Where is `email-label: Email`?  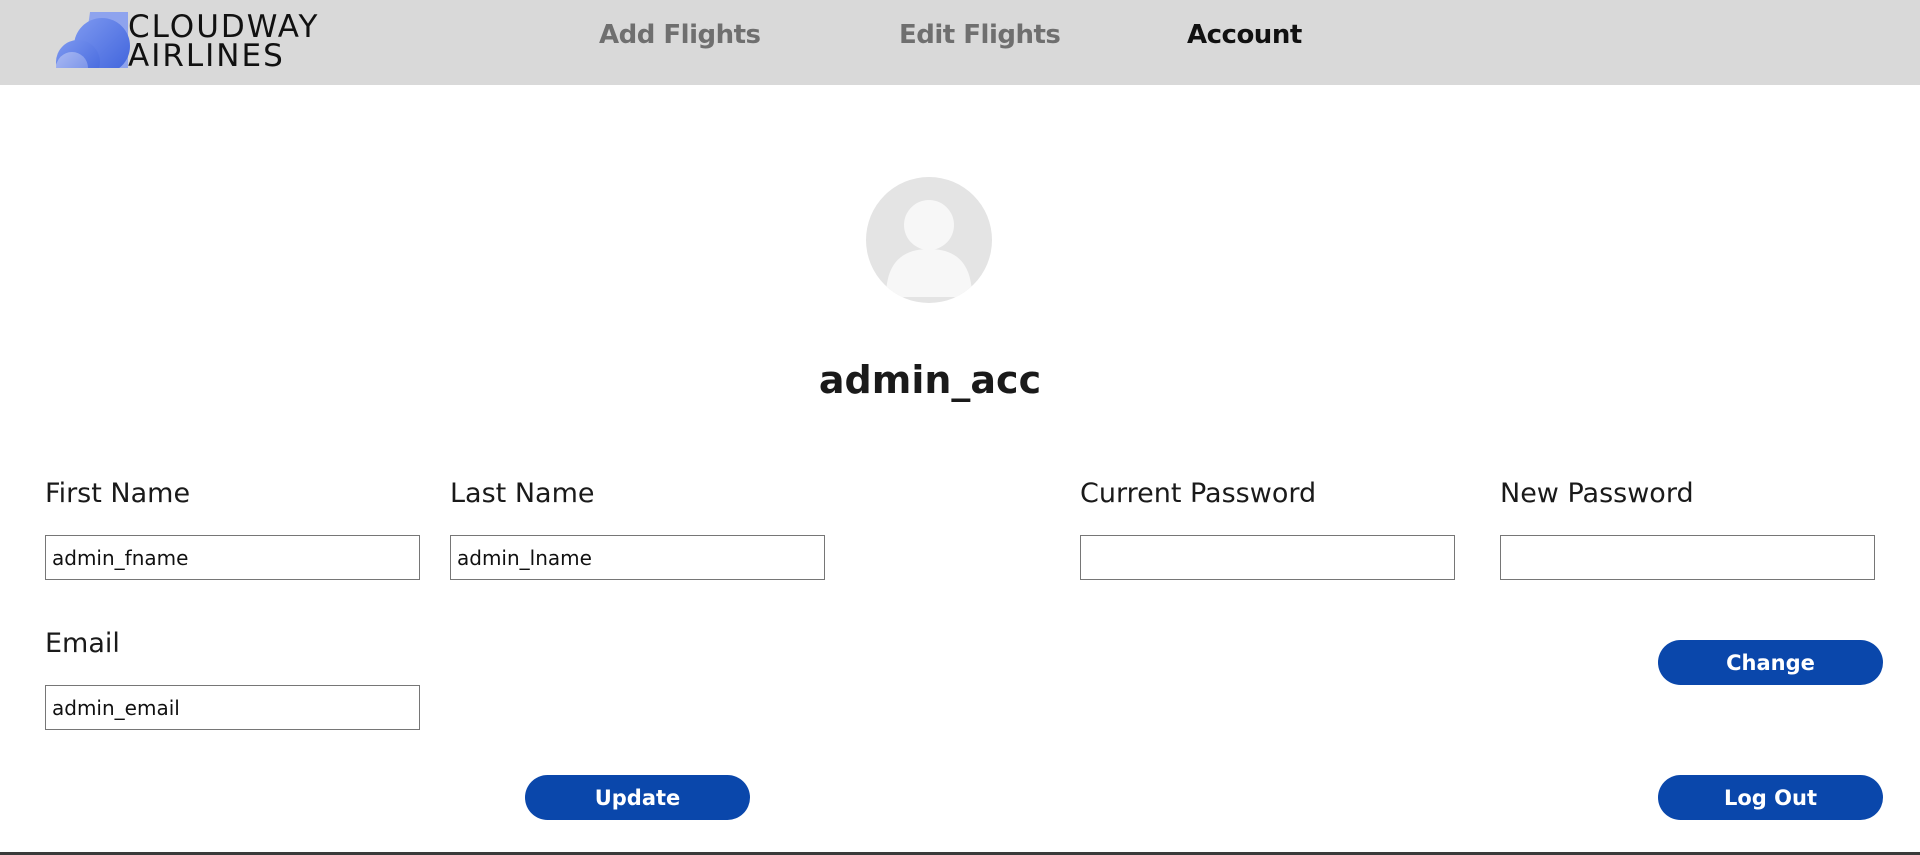
email-label: Email is located at coordinates (82, 643).